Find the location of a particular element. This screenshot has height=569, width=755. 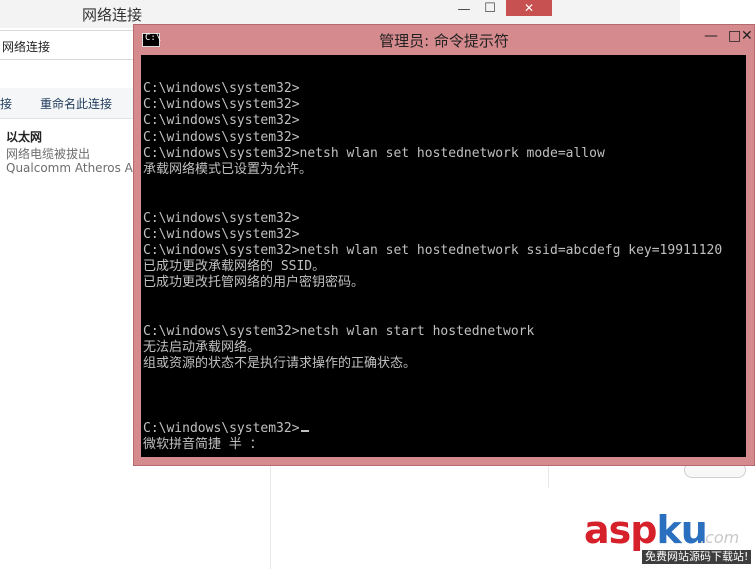

maximize-button: □ is located at coordinates (734, 36).